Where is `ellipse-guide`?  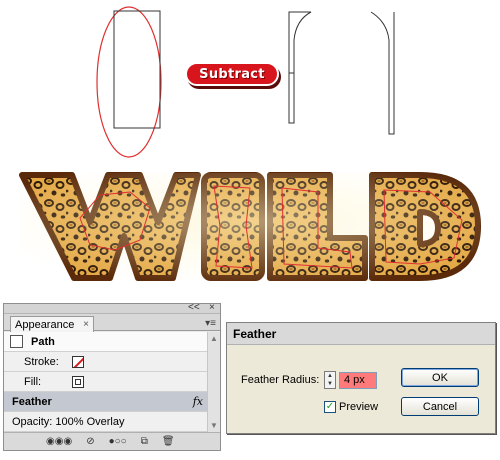
ellipse-guide is located at coordinates (129, 82).